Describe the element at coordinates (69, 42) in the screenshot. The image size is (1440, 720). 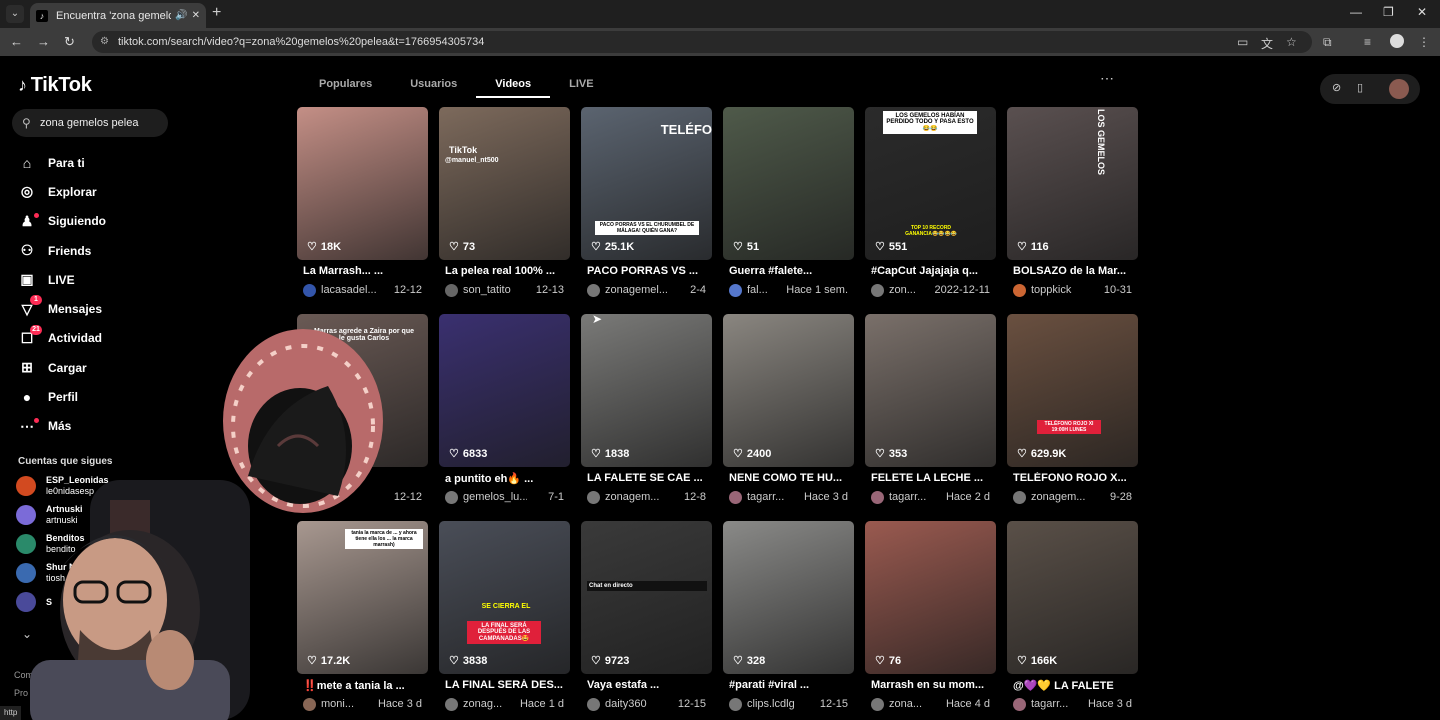
I see `reload-icon: ↻` at that location.